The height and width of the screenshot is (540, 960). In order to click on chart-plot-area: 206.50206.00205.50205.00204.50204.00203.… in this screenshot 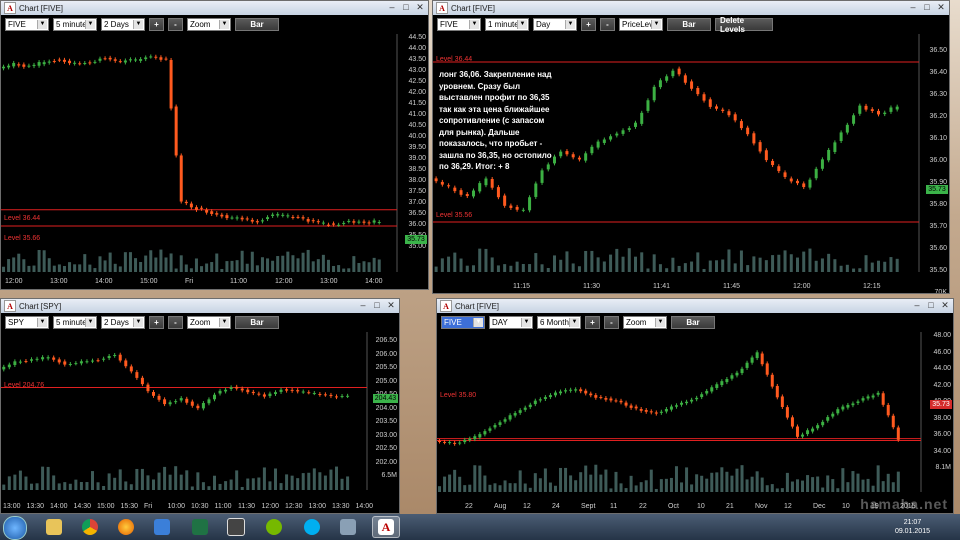, I will do `click(200, 422)`.